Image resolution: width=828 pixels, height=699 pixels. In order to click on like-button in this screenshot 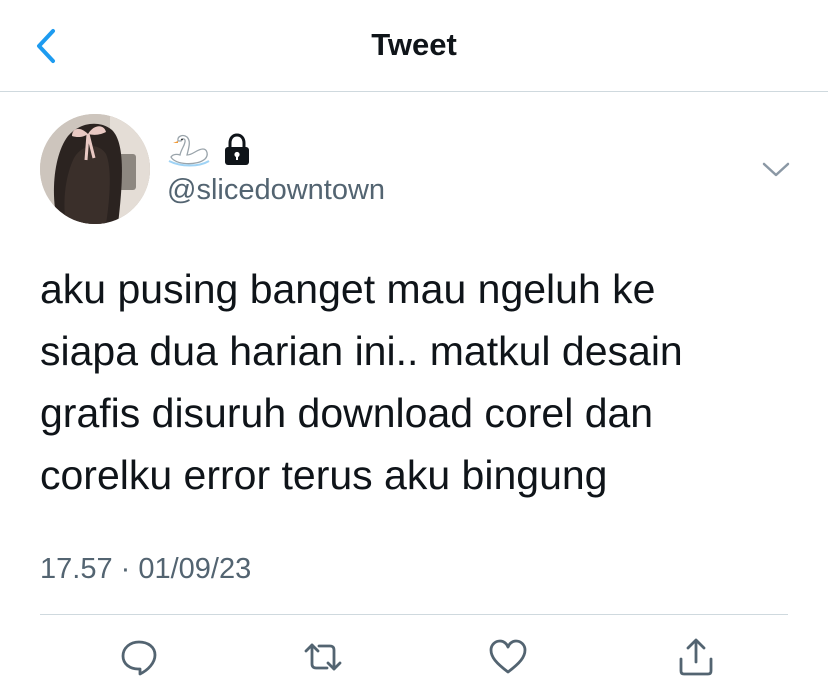, I will do `click(508, 657)`.